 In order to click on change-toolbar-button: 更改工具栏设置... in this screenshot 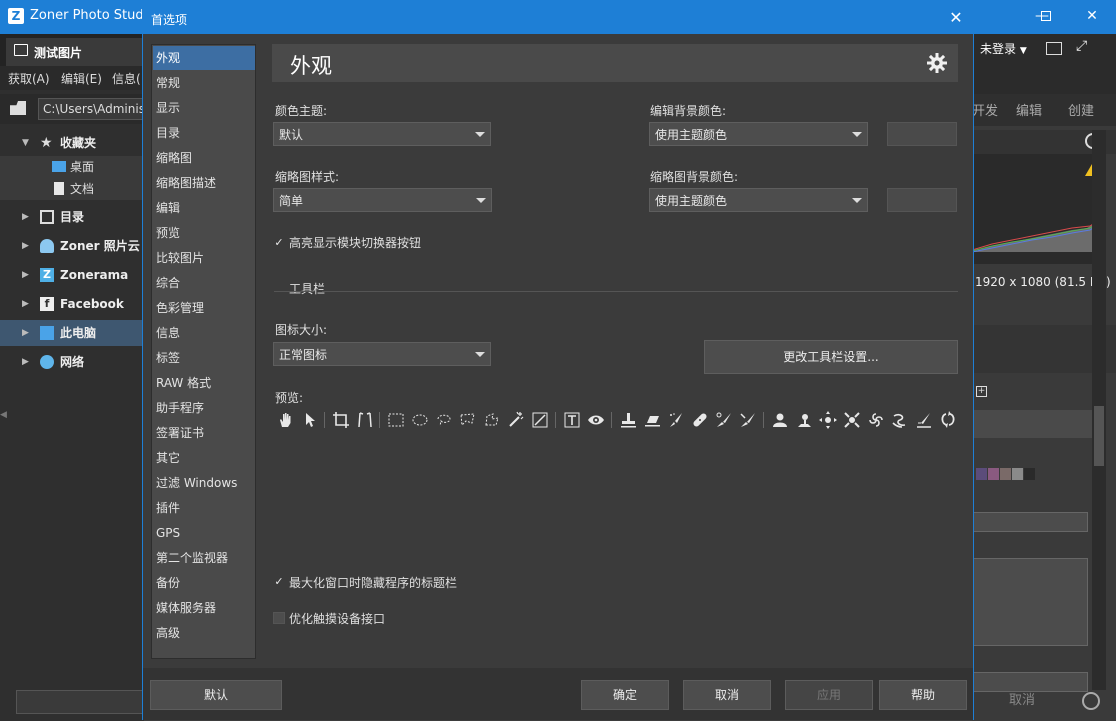, I will do `click(831, 357)`.